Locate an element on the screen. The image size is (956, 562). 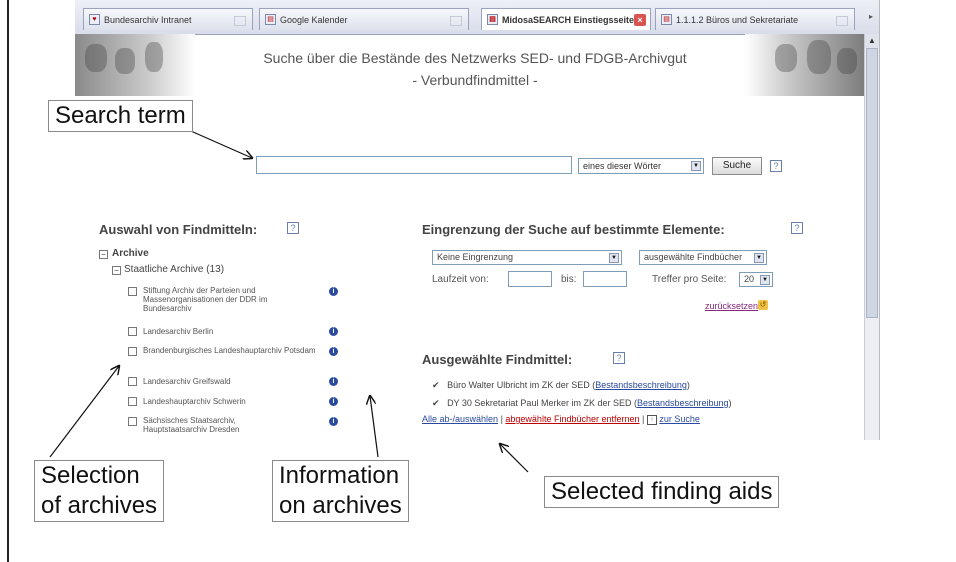
search-input is located at coordinates (414, 165).